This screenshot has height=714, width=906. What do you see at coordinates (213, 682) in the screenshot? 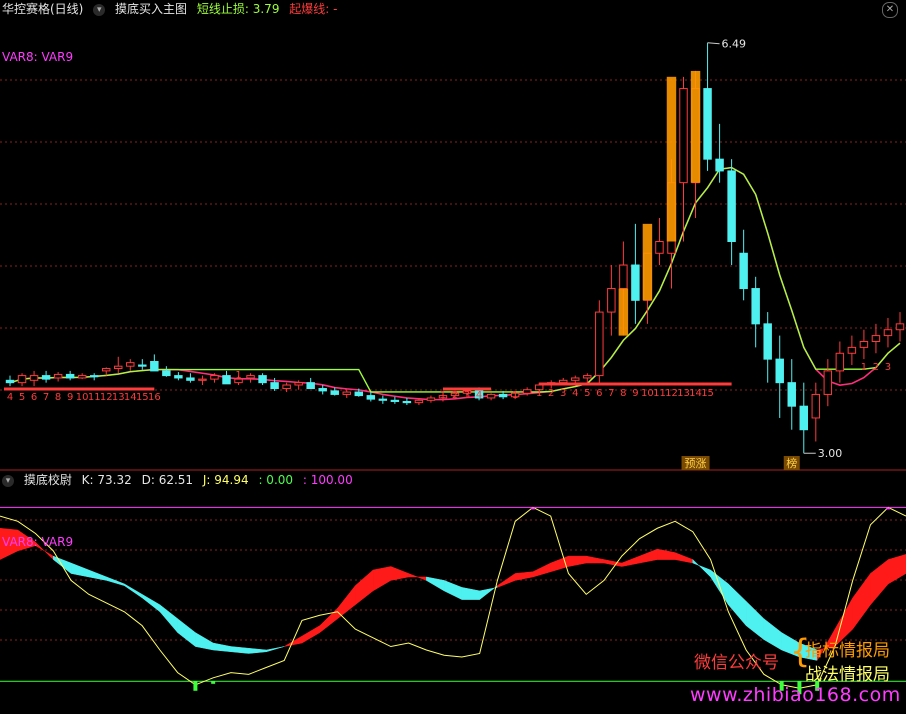
I see `oversold-bar` at bounding box center [213, 682].